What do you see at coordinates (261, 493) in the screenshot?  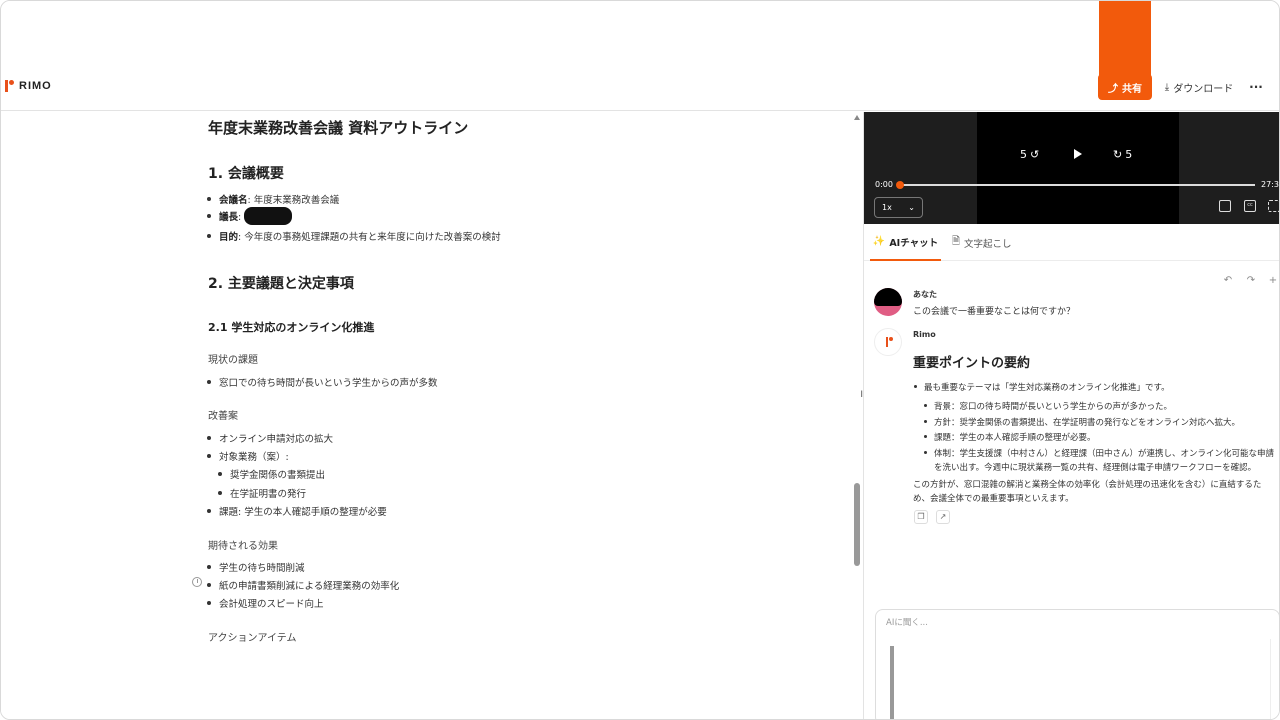 I see `list-subitem: 在学証明書の発行` at bounding box center [261, 493].